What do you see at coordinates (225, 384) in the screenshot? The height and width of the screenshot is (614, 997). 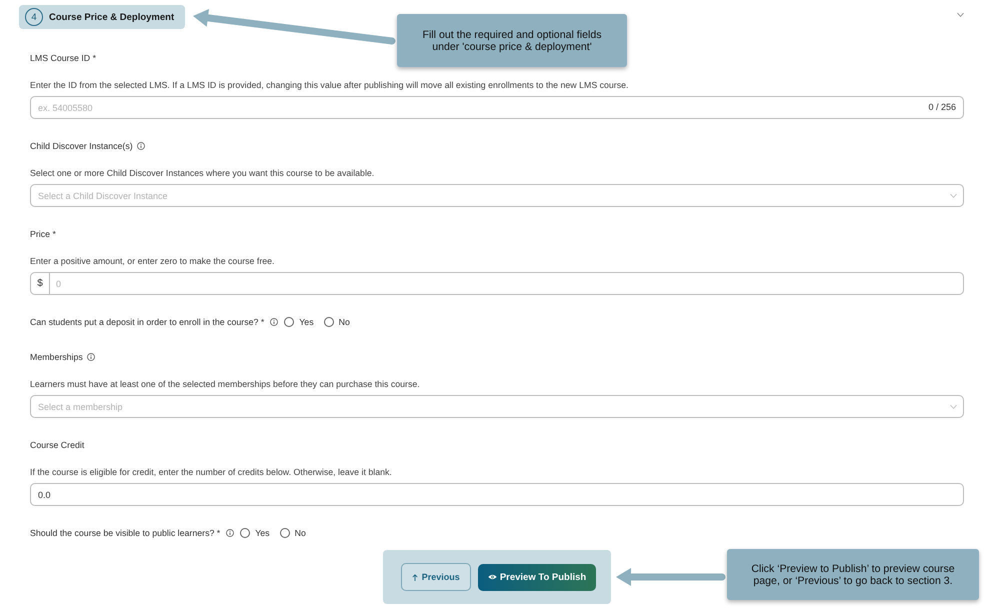 I see `field-description: Learners must have at least one of the selected memberships before they can purchase this course.` at bounding box center [225, 384].